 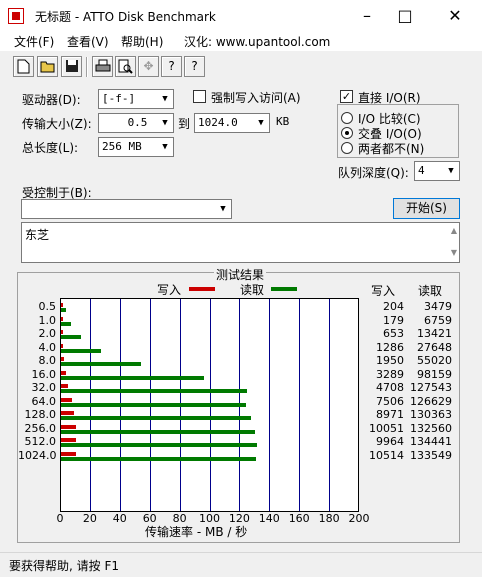 I want to click on x-axis-label: 传输速率 - MB / 秒, so click(x=196, y=532).